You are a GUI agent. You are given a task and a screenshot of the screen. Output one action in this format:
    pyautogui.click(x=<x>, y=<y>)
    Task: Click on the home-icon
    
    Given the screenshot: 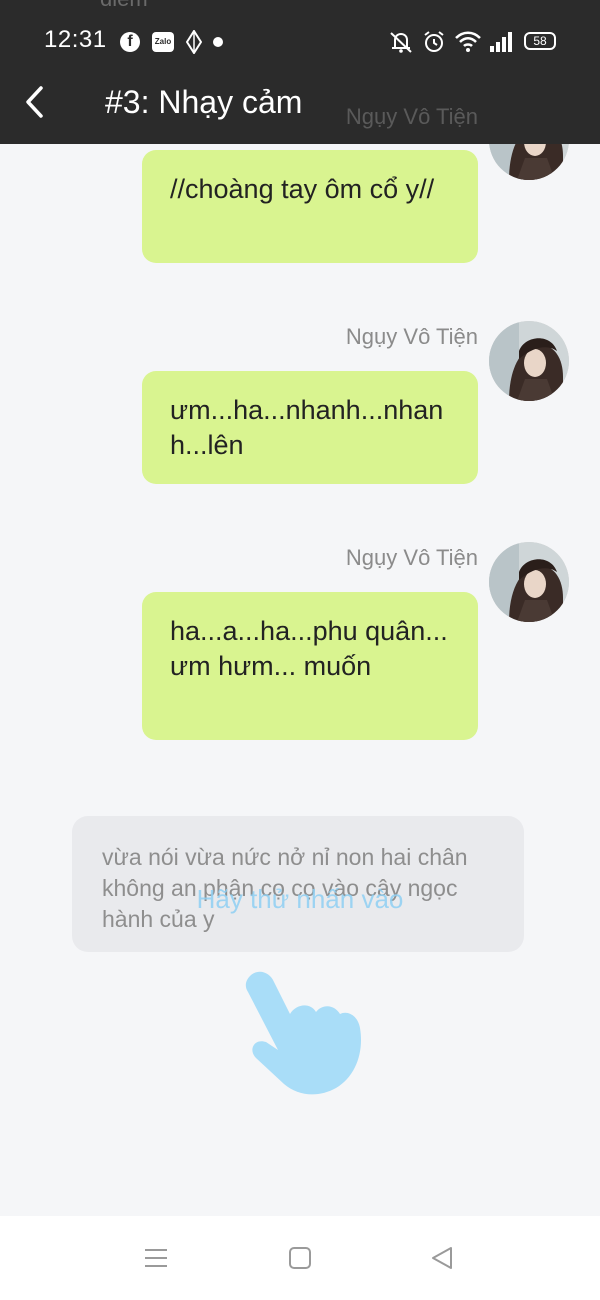 What is the action you would take?
    pyautogui.click(x=300, y=1258)
    